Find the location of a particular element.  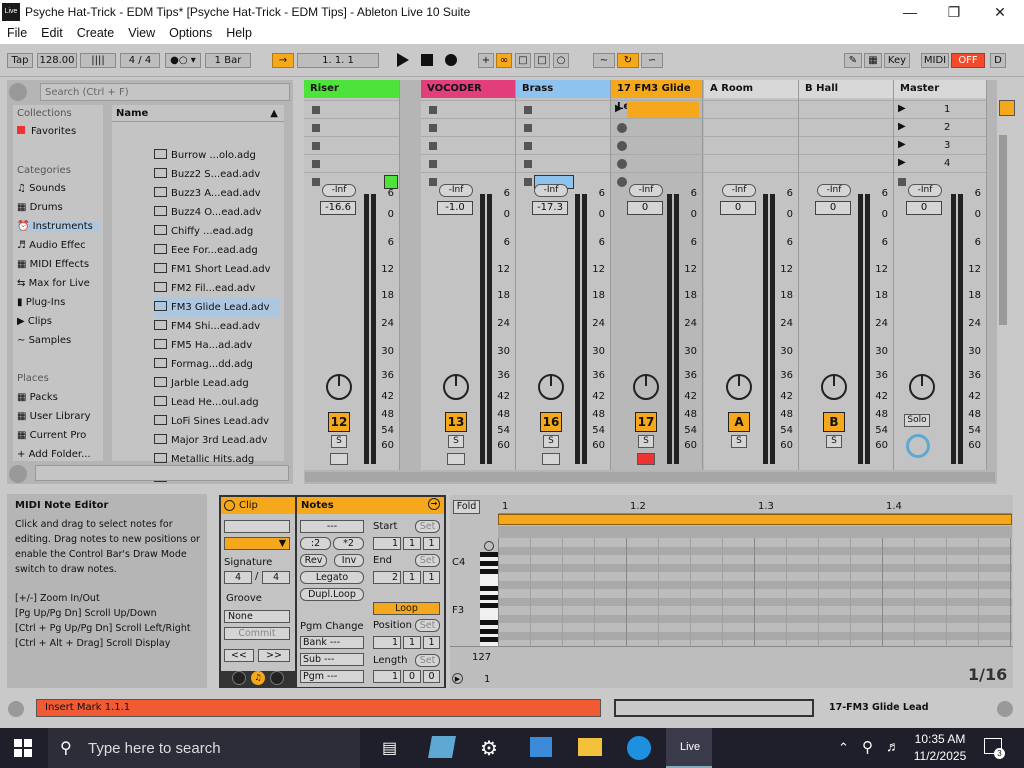

sidebar-item-instruments: ⏰ Instruments is located at coordinates (58, 226).